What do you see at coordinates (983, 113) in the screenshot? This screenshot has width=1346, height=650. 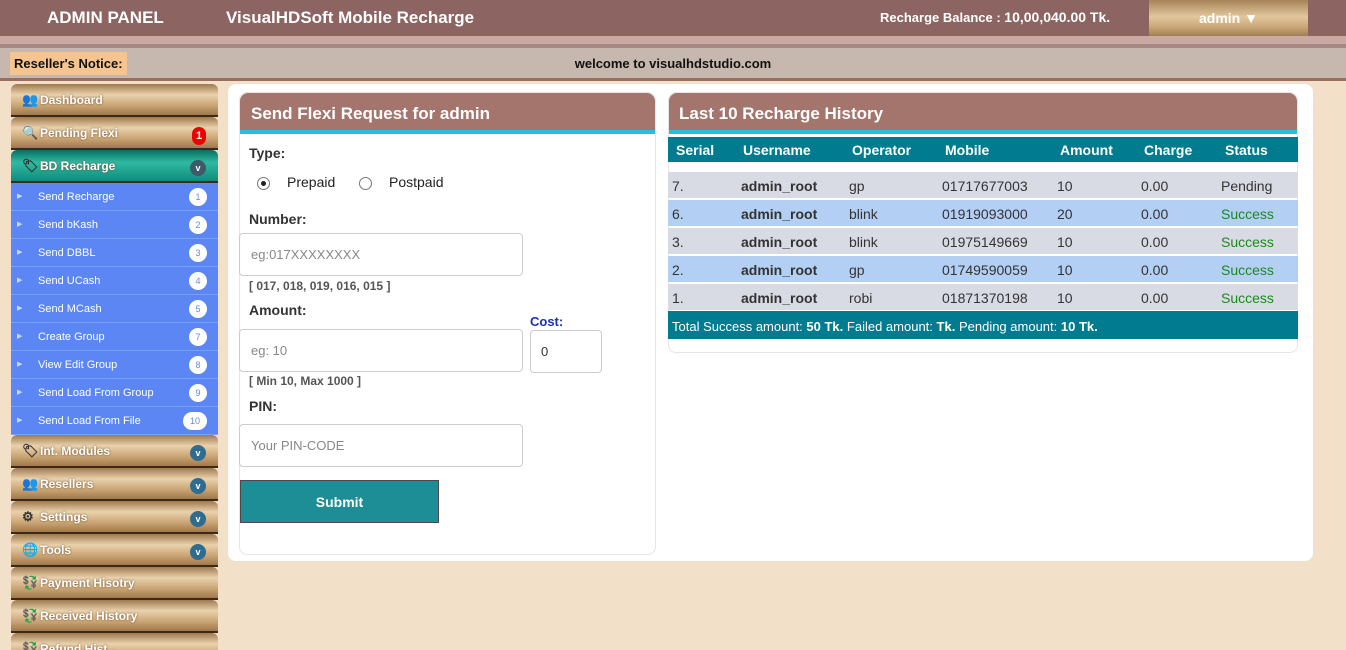 I see `recharge-history-title: Last 10 Recharge History` at bounding box center [983, 113].